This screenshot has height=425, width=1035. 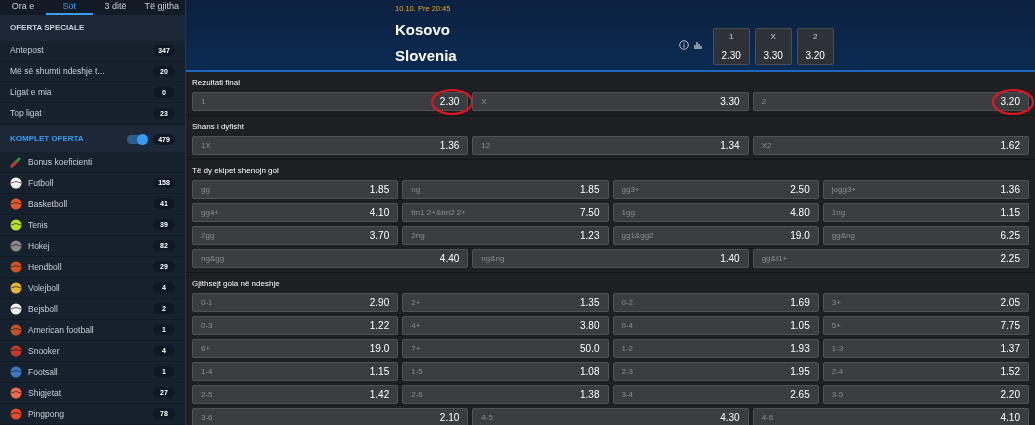 What do you see at coordinates (730, 259) in the screenshot?
I see `odds-value: 1.40` at bounding box center [730, 259].